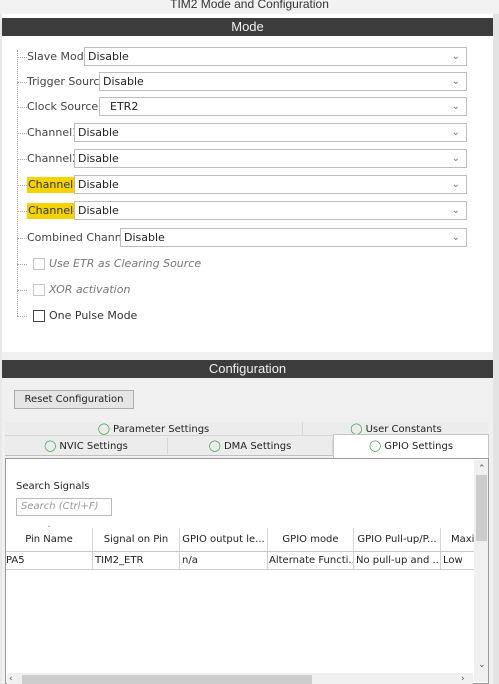  I want to click on channel4-select: Disable ⌄, so click(270, 210).